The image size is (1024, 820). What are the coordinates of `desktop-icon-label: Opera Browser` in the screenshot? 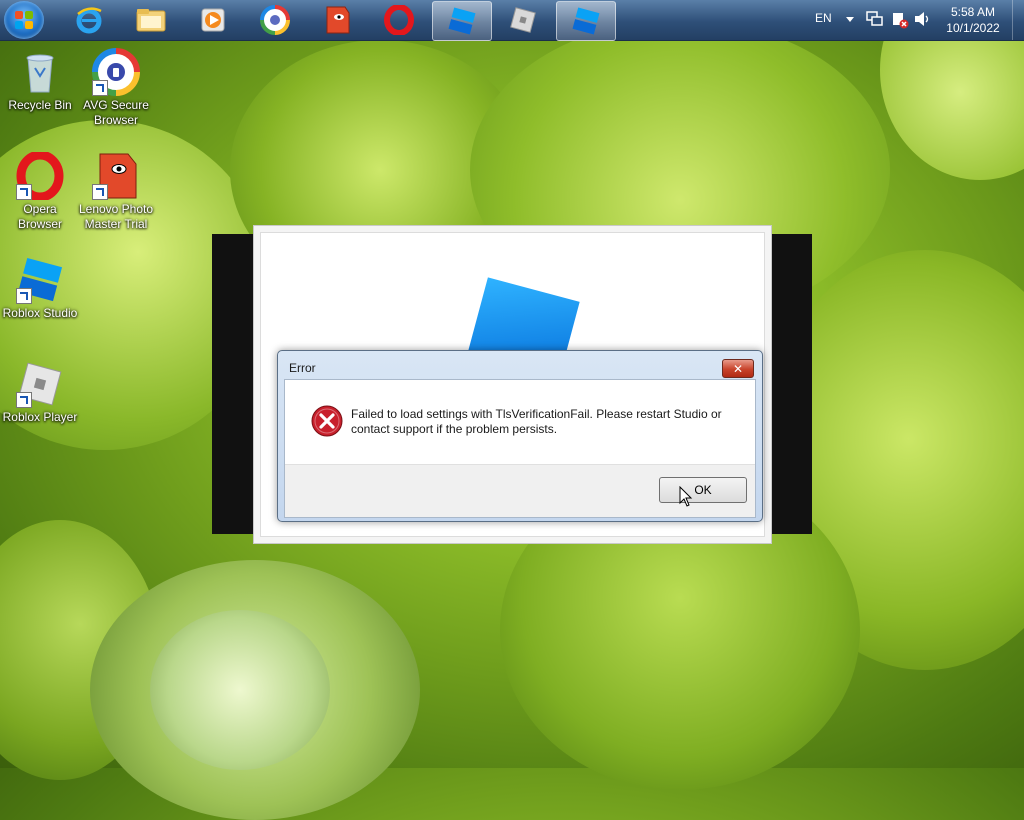 It's located at (39, 216).